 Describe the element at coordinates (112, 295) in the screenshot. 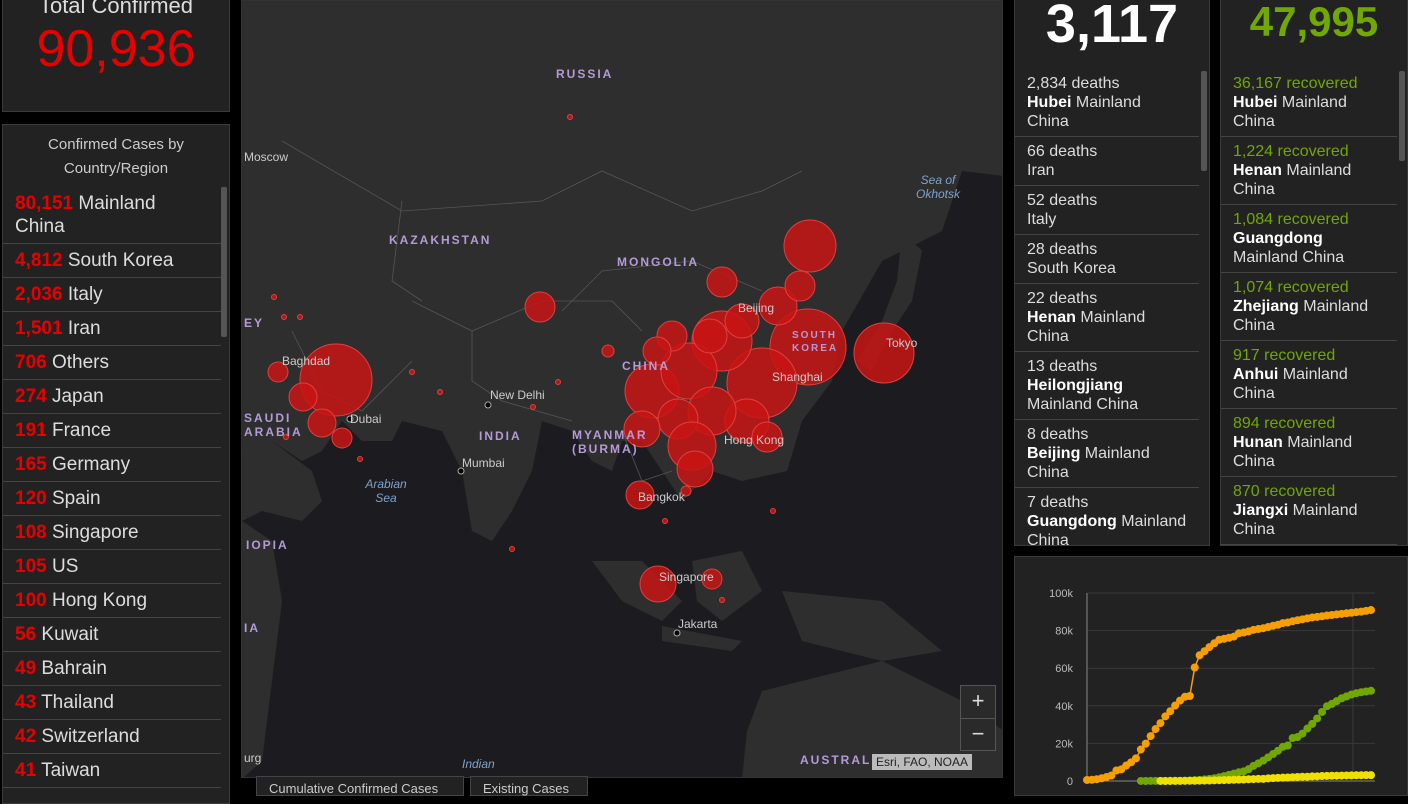

I see `country-list-item: 2,036 Italy` at that location.